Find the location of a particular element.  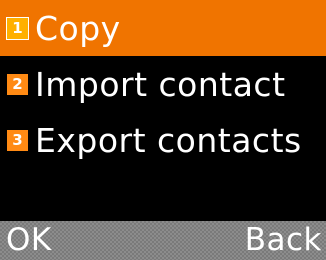

number-badge-icon: 3 is located at coordinates (17, 140).